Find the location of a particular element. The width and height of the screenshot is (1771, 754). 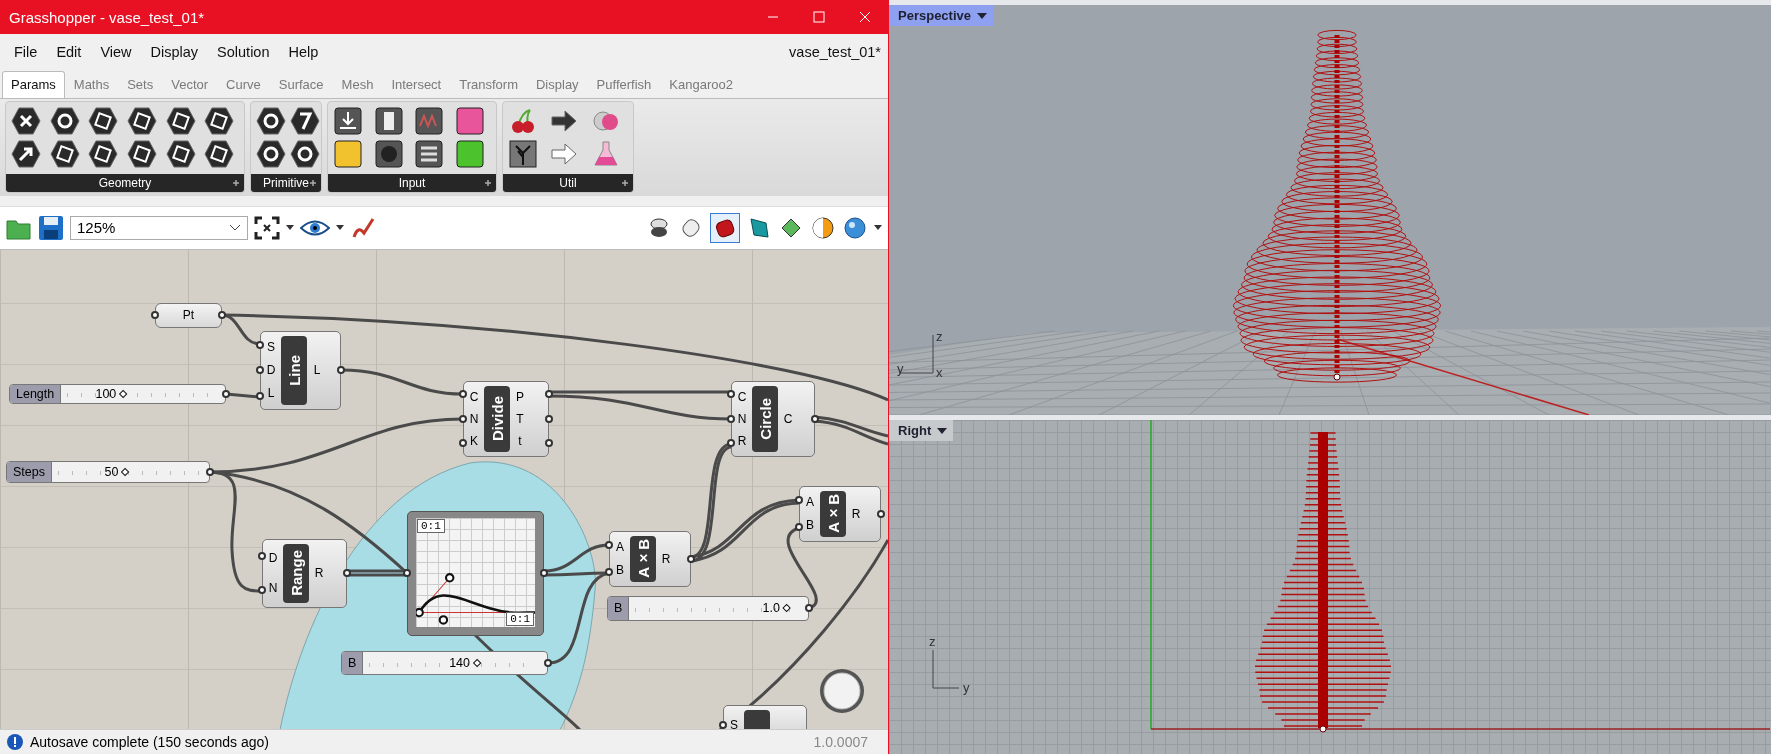

slider-thumb is located at coordinates (123, 393).